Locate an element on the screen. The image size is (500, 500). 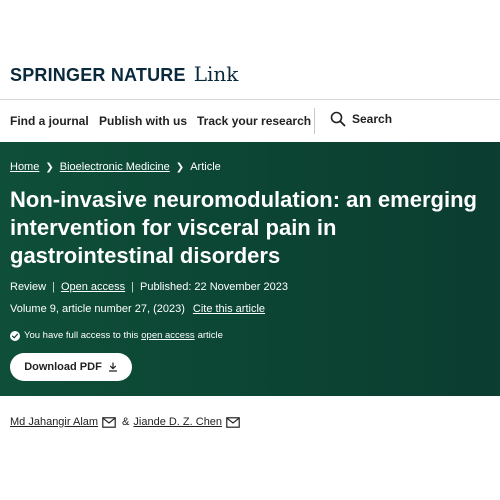
download-pdf-button: Download PDF is located at coordinates (71, 367).